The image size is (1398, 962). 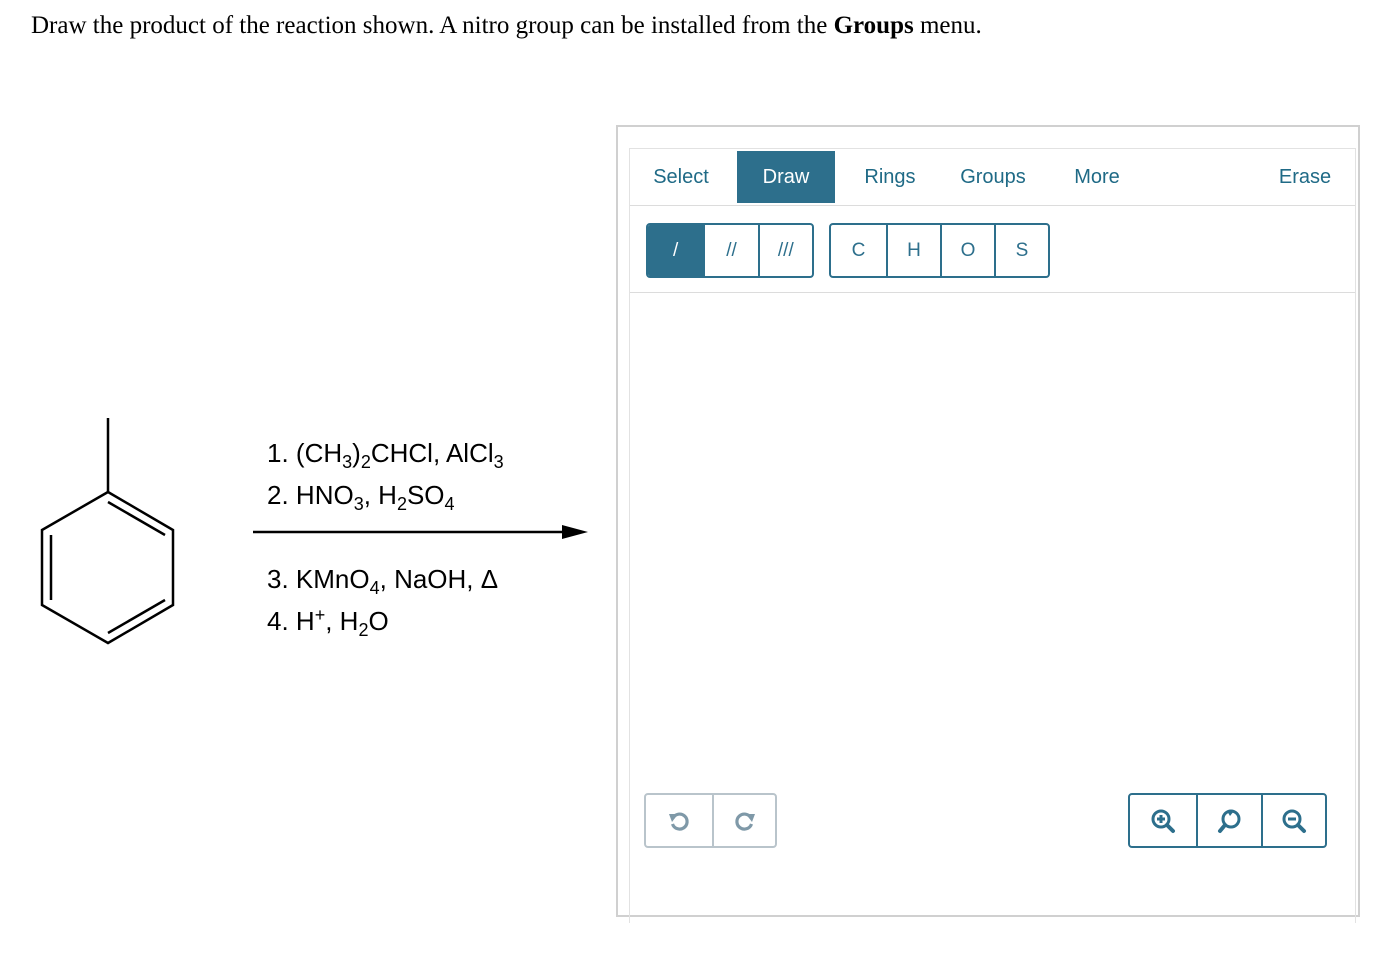 I want to click on draw-tool-row: / // /// C H O S, so click(x=992, y=249).